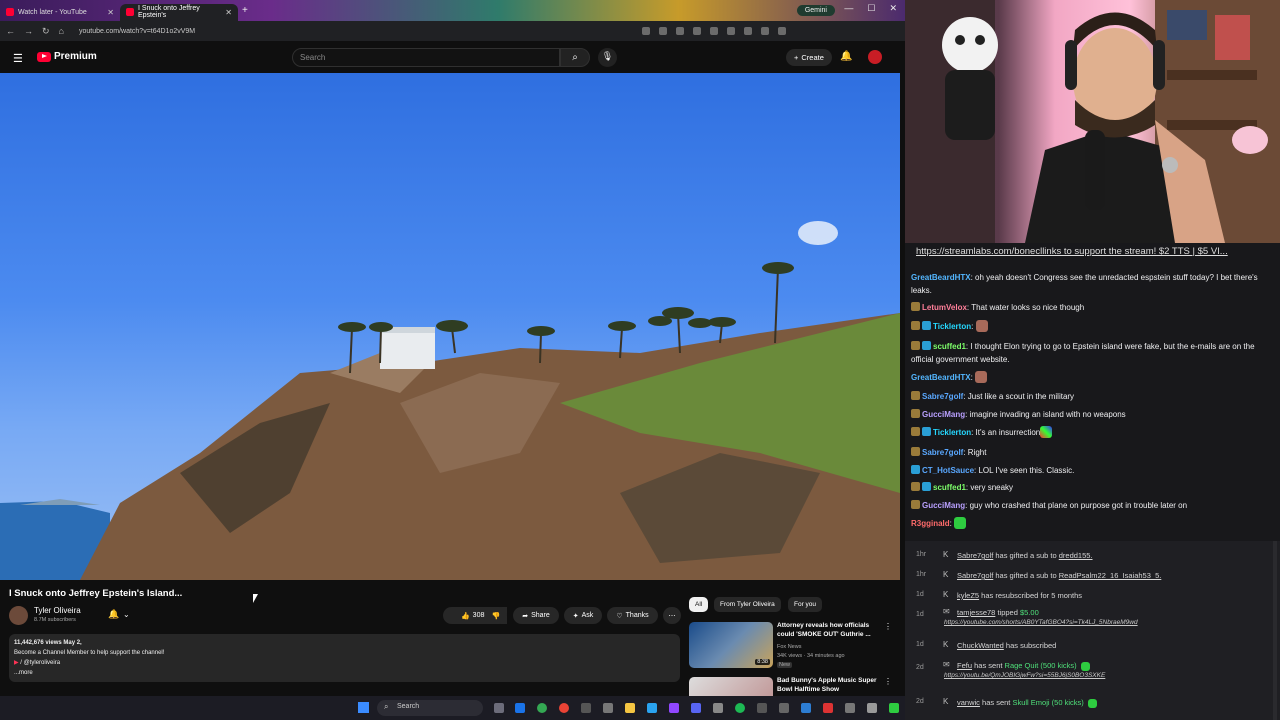  Describe the element at coordinates (718, 708) in the screenshot. I see `obs-icon` at that location.